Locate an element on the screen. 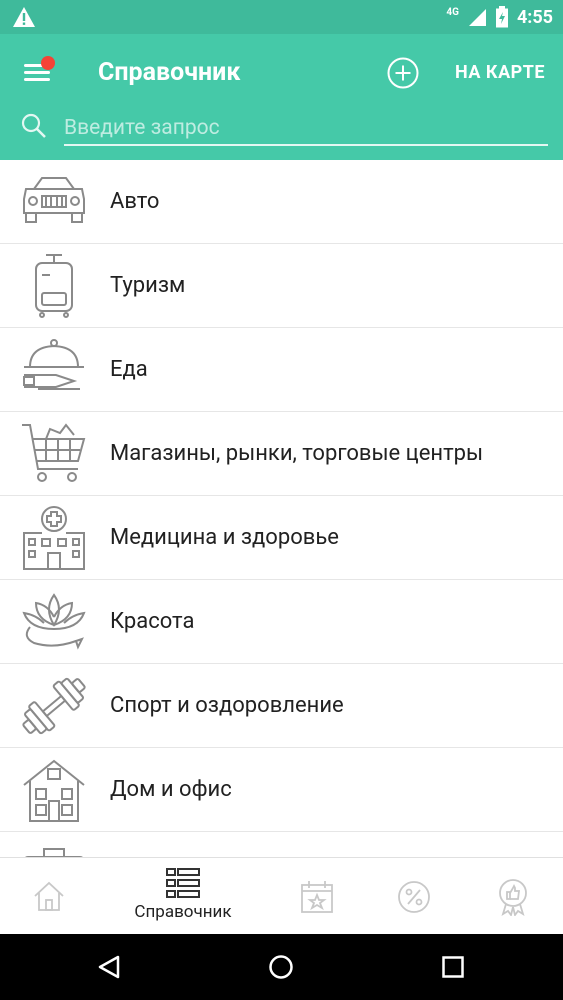 Image resolution: width=563 pixels, height=1000 pixels. signal-icon is located at coordinates (477, 17).